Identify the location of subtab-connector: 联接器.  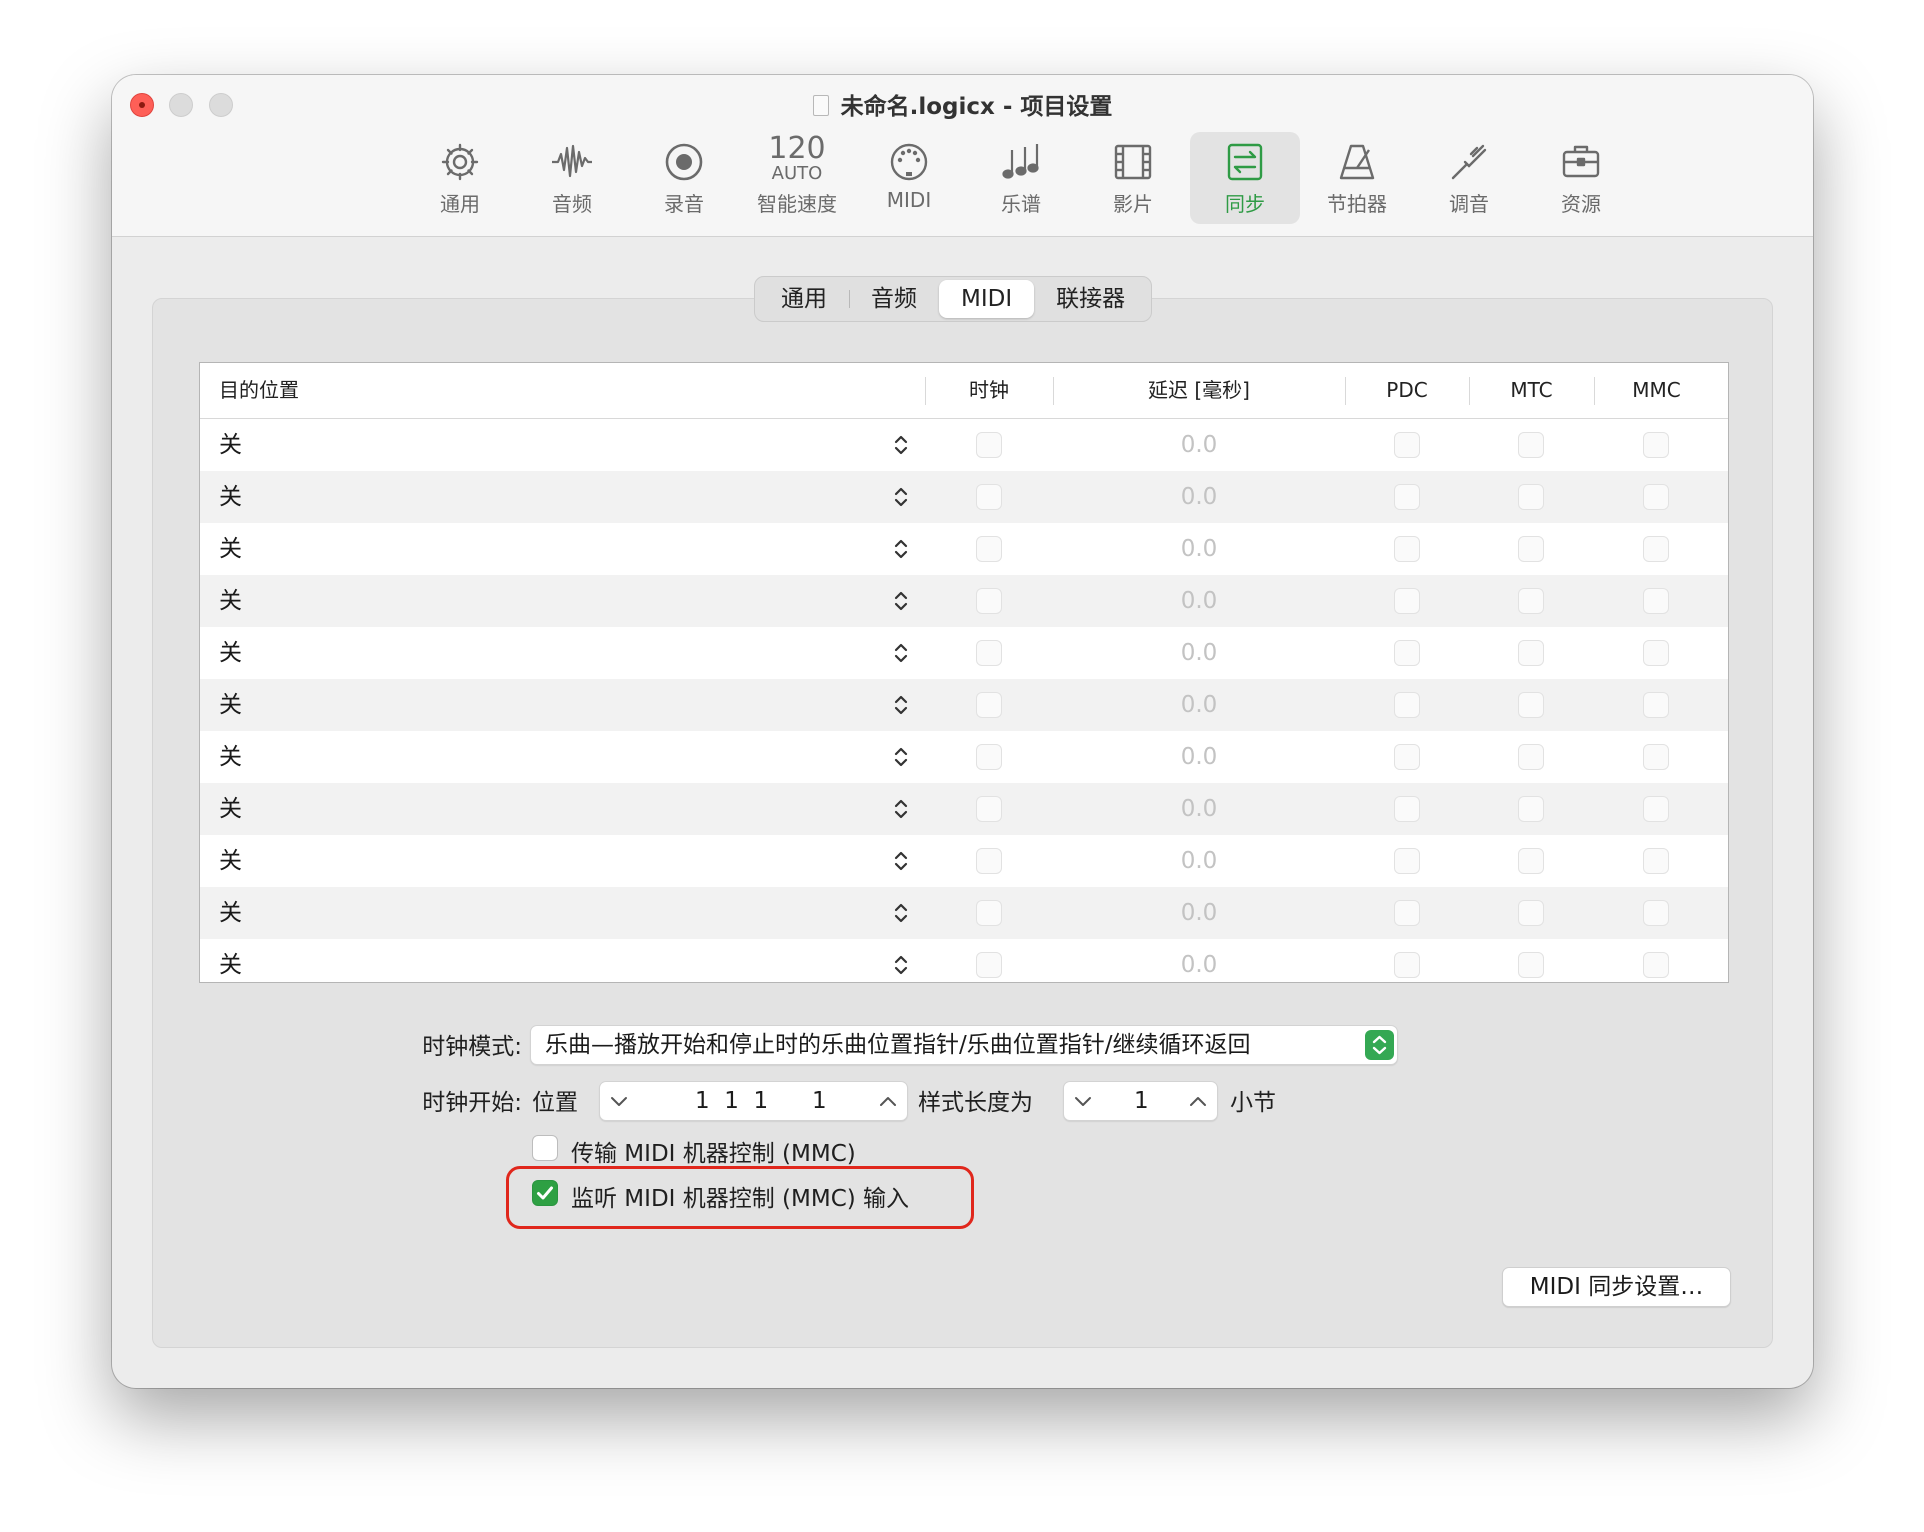
(1090, 299).